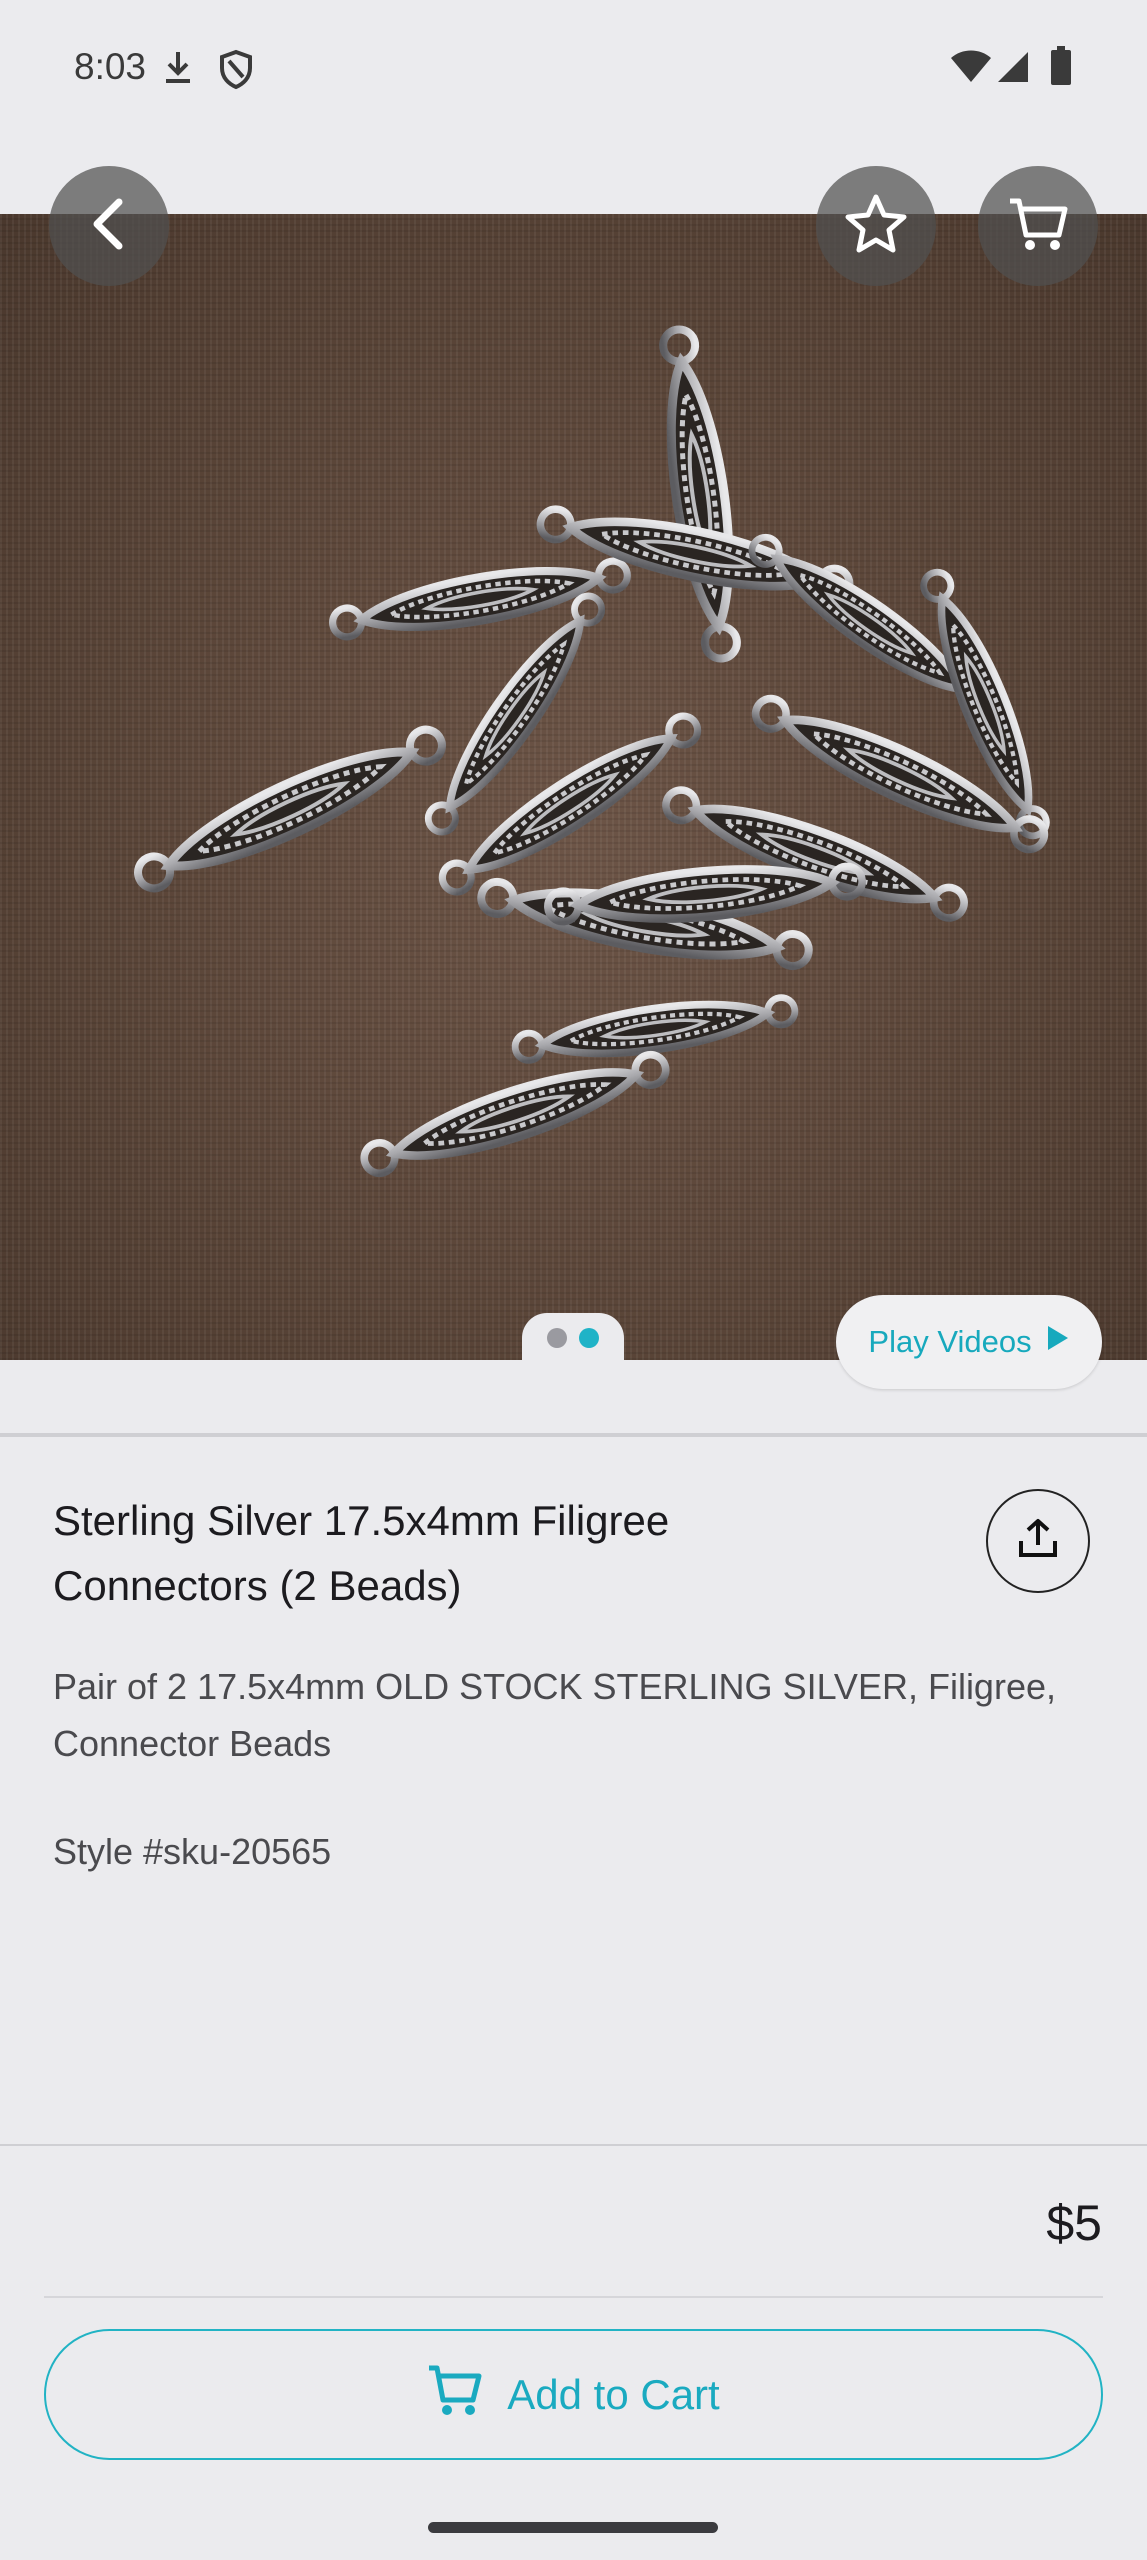  I want to click on download-icon, so click(178, 70).